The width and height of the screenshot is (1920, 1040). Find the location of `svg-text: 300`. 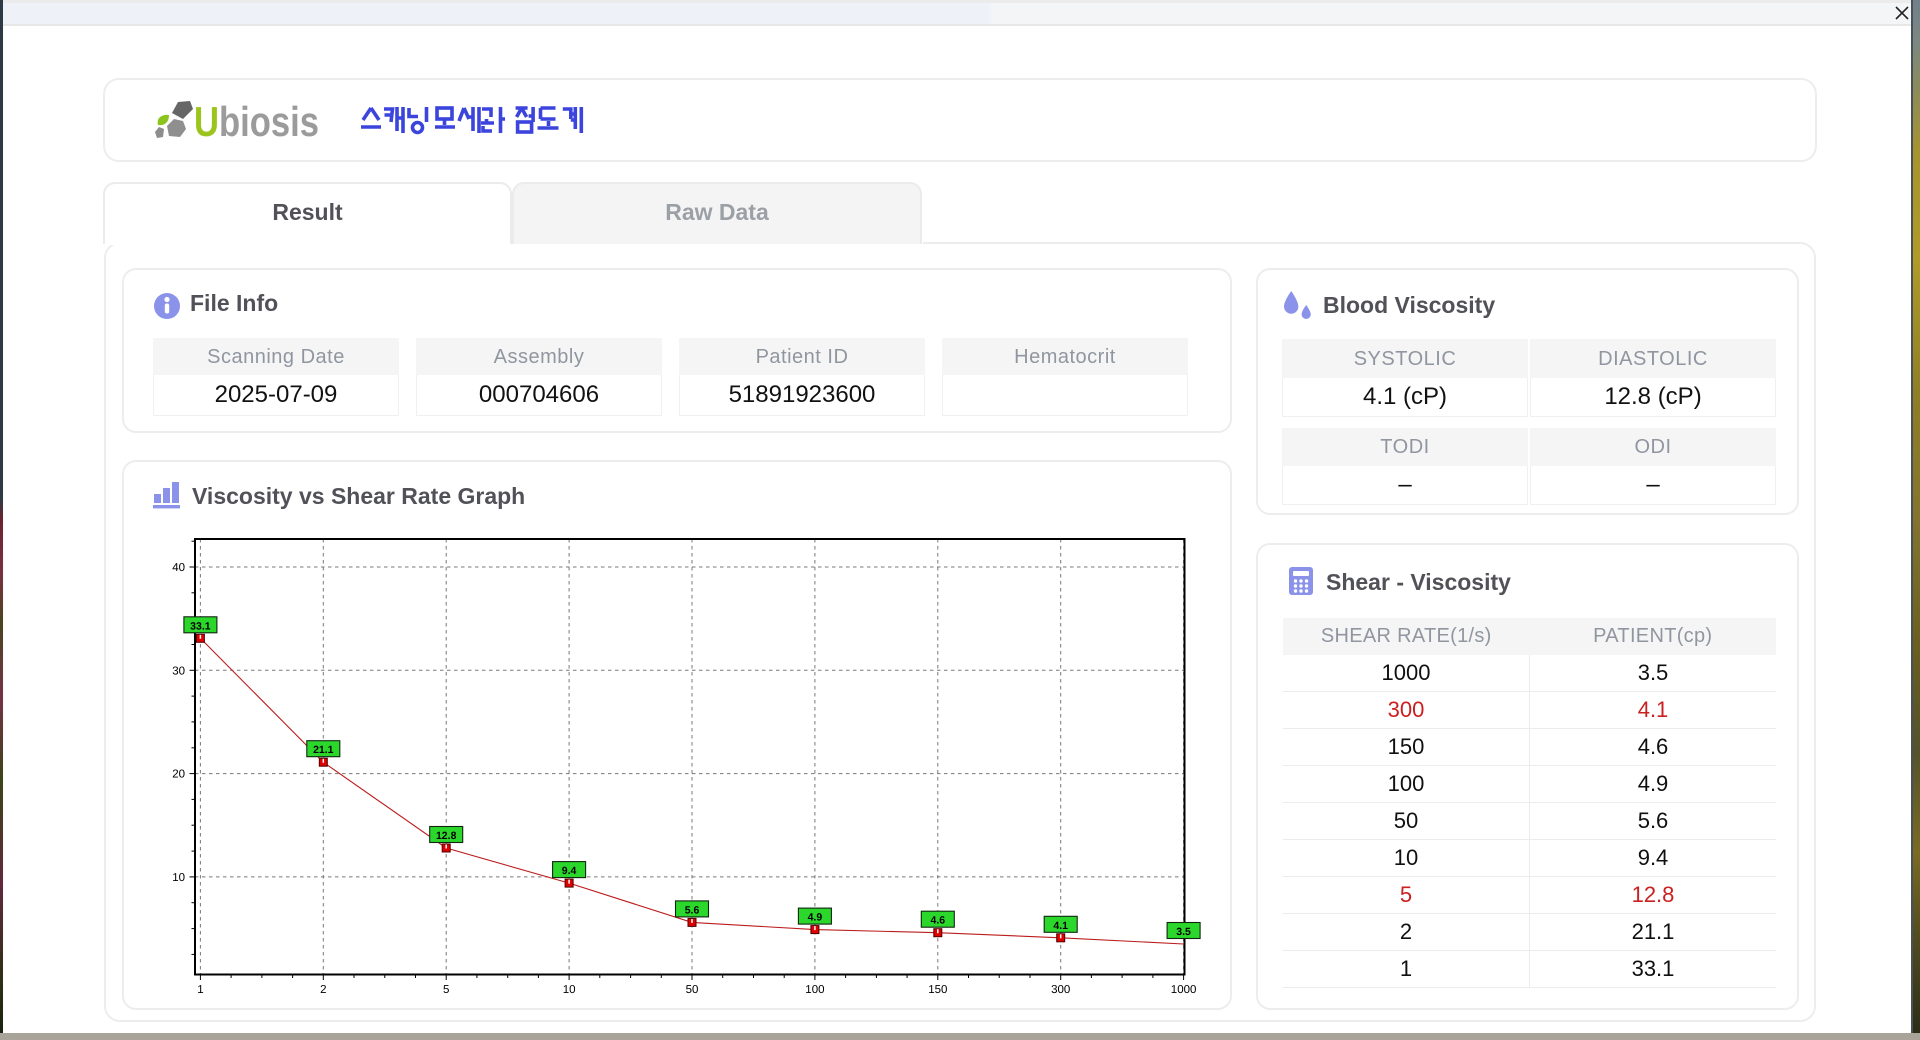

svg-text: 300 is located at coordinates (1060, 990).